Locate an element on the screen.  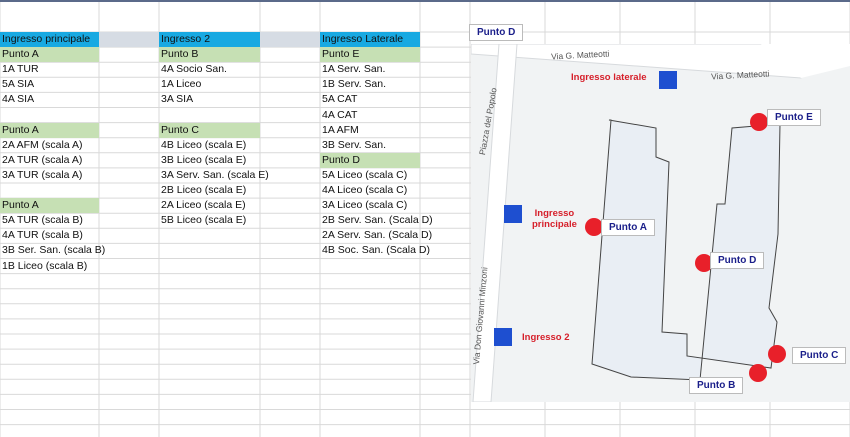
entrance-label: Ingresso principale is located at coordinates (554, 219).